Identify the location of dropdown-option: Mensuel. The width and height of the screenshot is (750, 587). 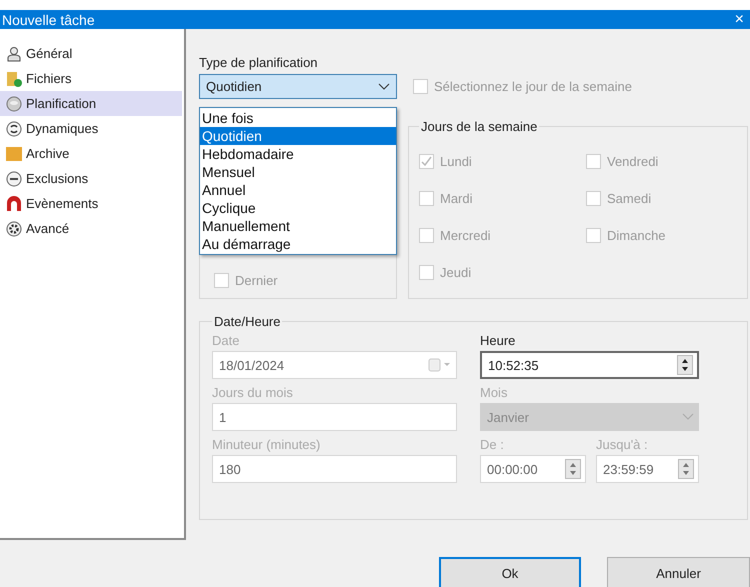
(298, 172).